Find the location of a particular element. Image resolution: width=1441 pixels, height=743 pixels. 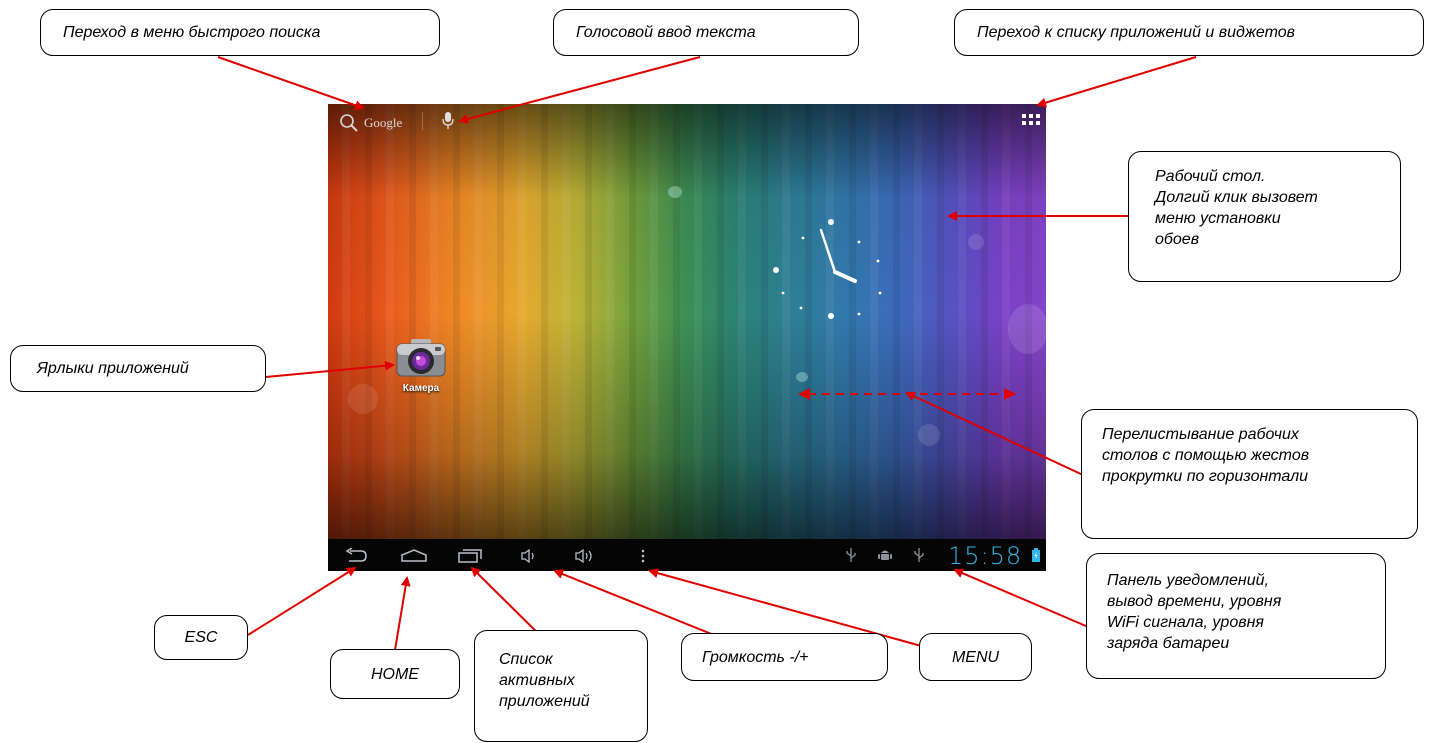

arrow-home is located at coordinates (402, 613).